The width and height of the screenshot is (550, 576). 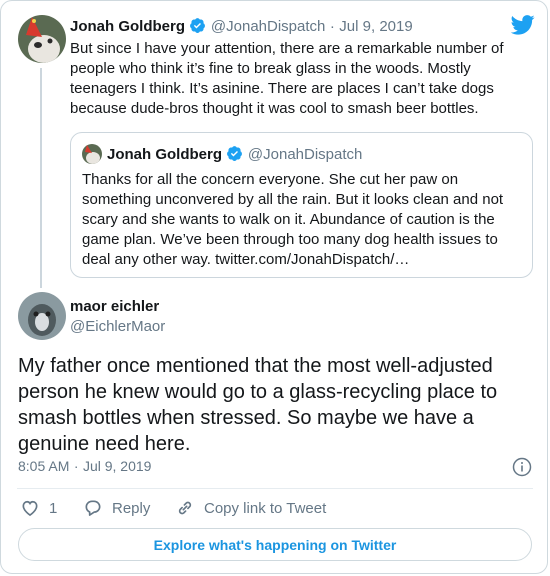 What do you see at coordinates (275, 488) in the screenshot?
I see `divider` at bounding box center [275, 488].